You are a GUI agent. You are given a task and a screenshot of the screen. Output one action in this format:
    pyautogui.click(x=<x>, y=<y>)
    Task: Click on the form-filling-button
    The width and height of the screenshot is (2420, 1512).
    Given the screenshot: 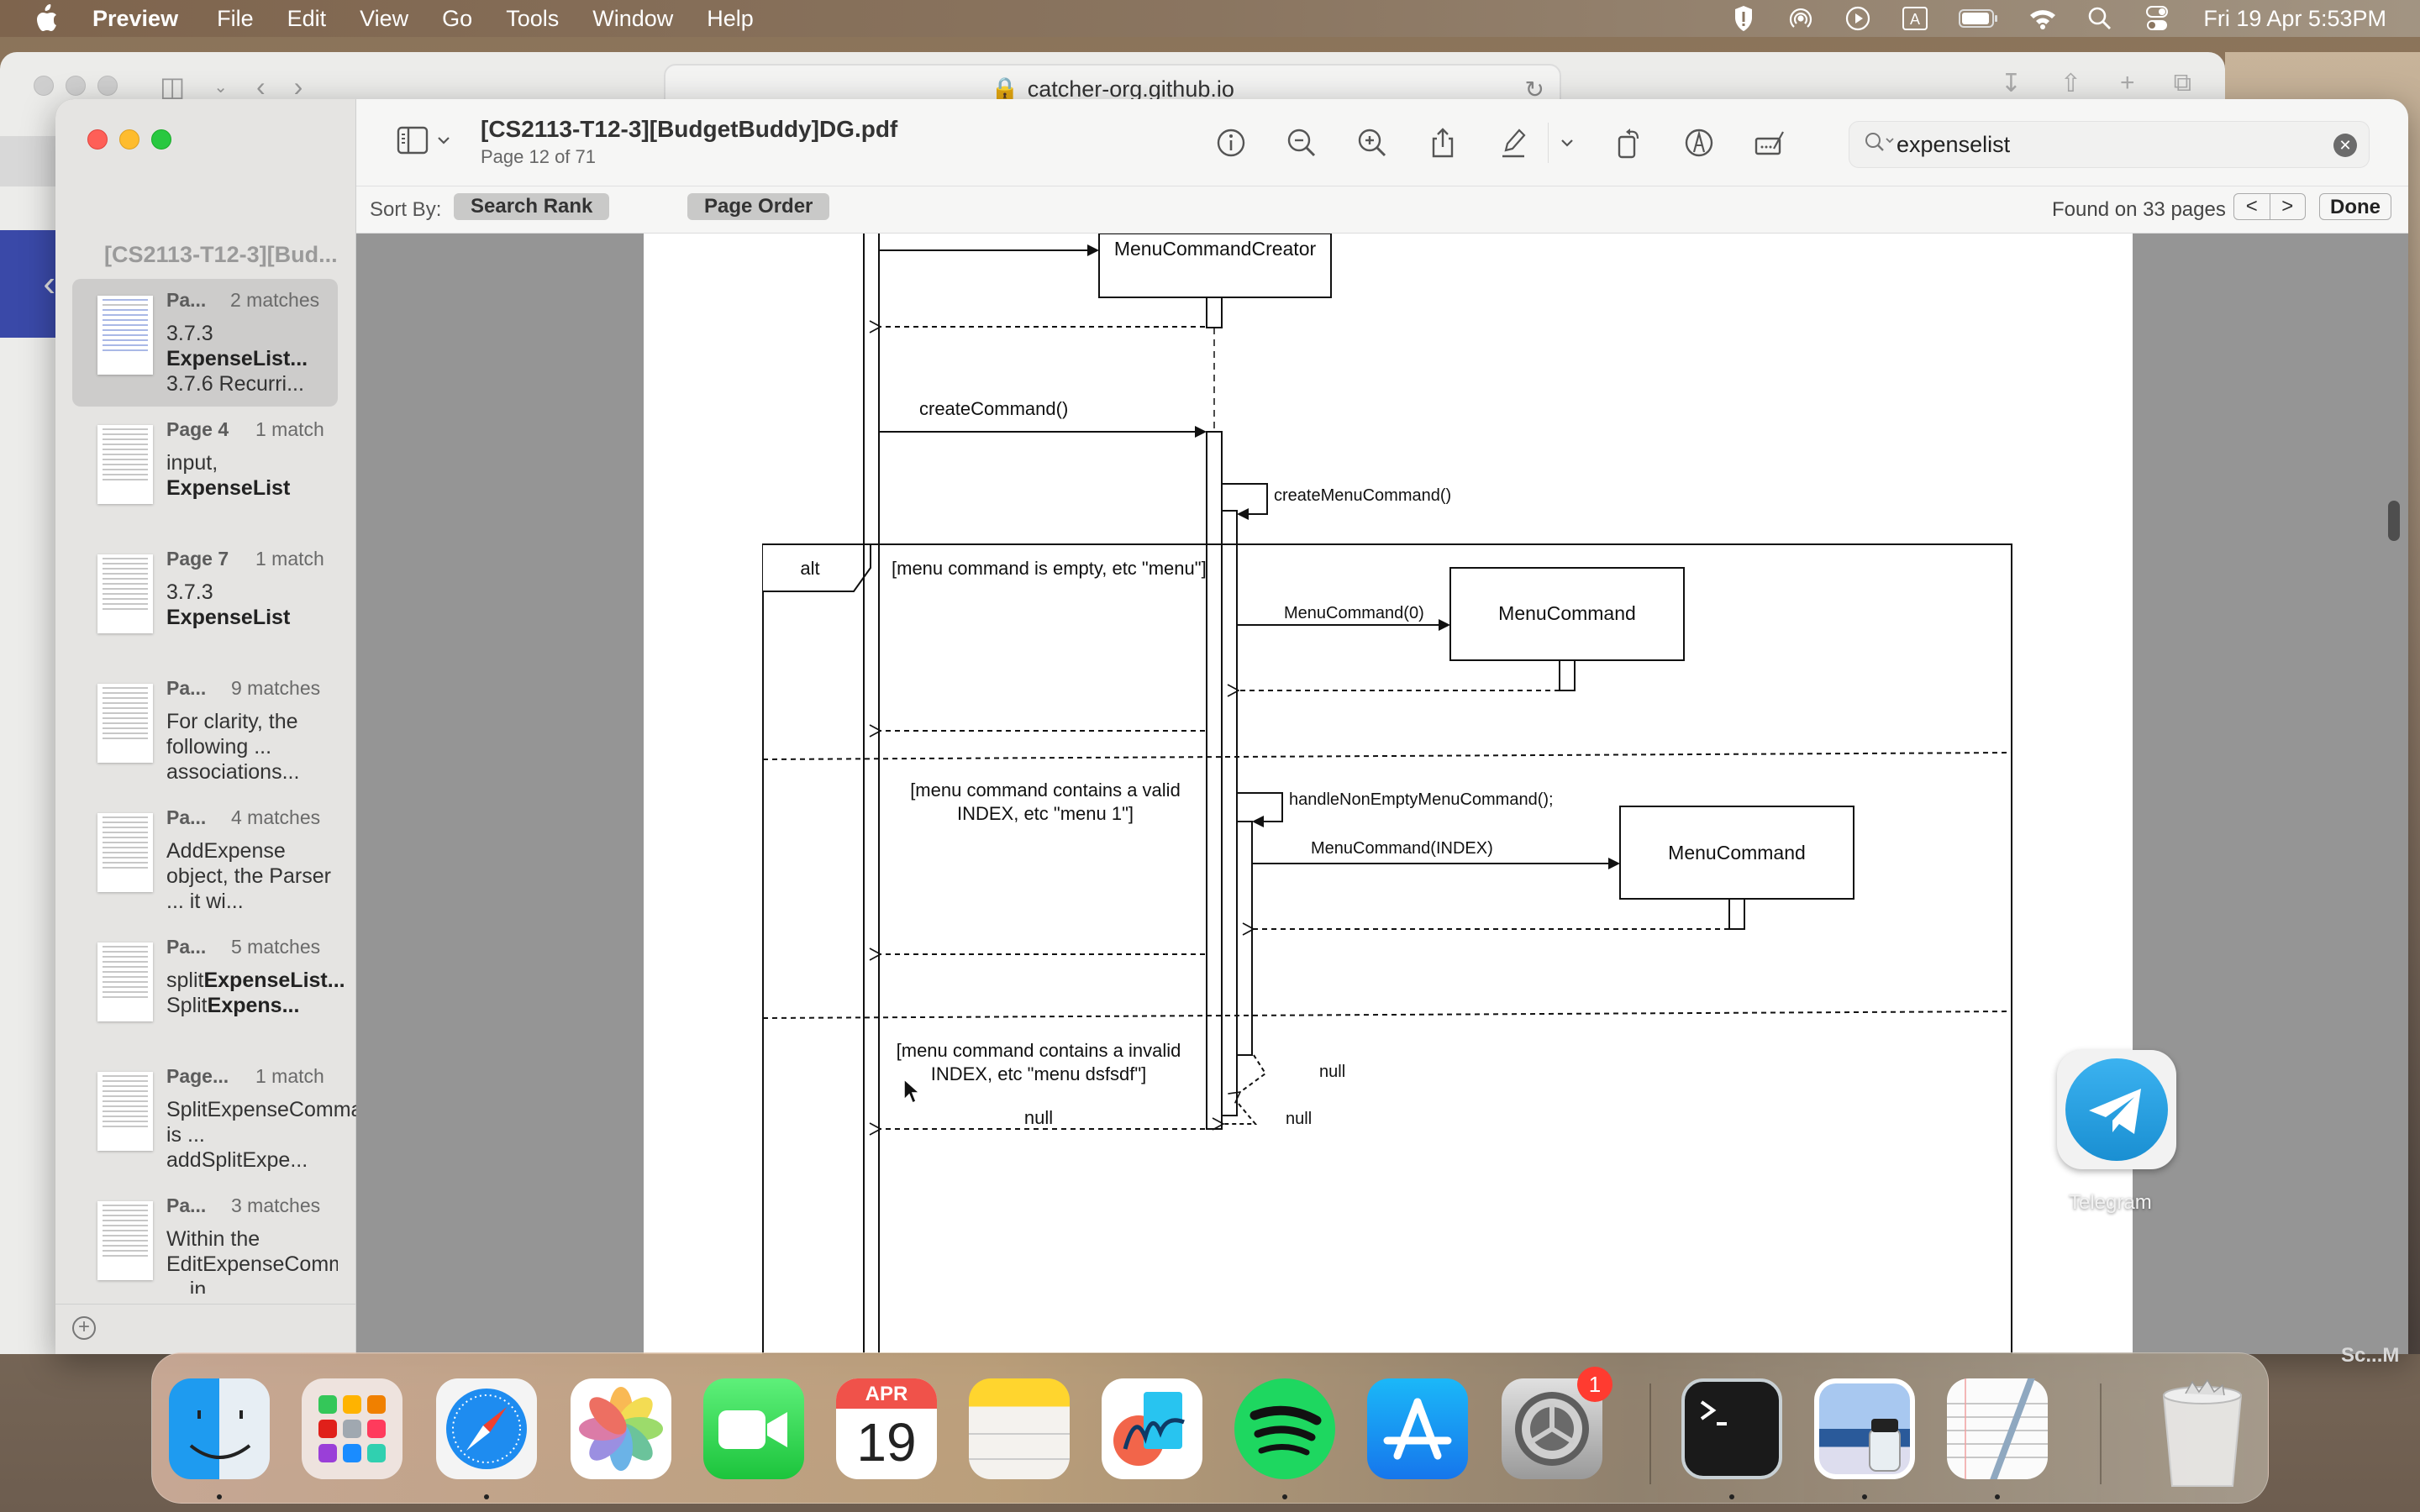 What is the action you would take?
    pyautogui.click(x=1769, y=142)
    